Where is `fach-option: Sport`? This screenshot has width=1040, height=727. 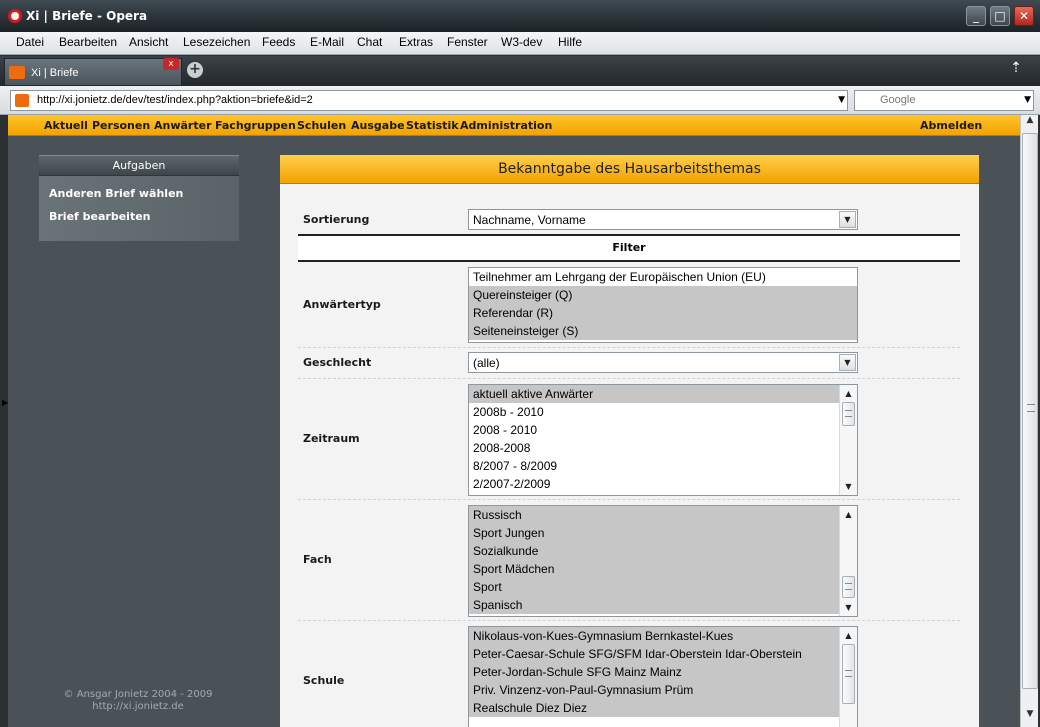
fach-option: Sport is located at coordinates (663, 587).